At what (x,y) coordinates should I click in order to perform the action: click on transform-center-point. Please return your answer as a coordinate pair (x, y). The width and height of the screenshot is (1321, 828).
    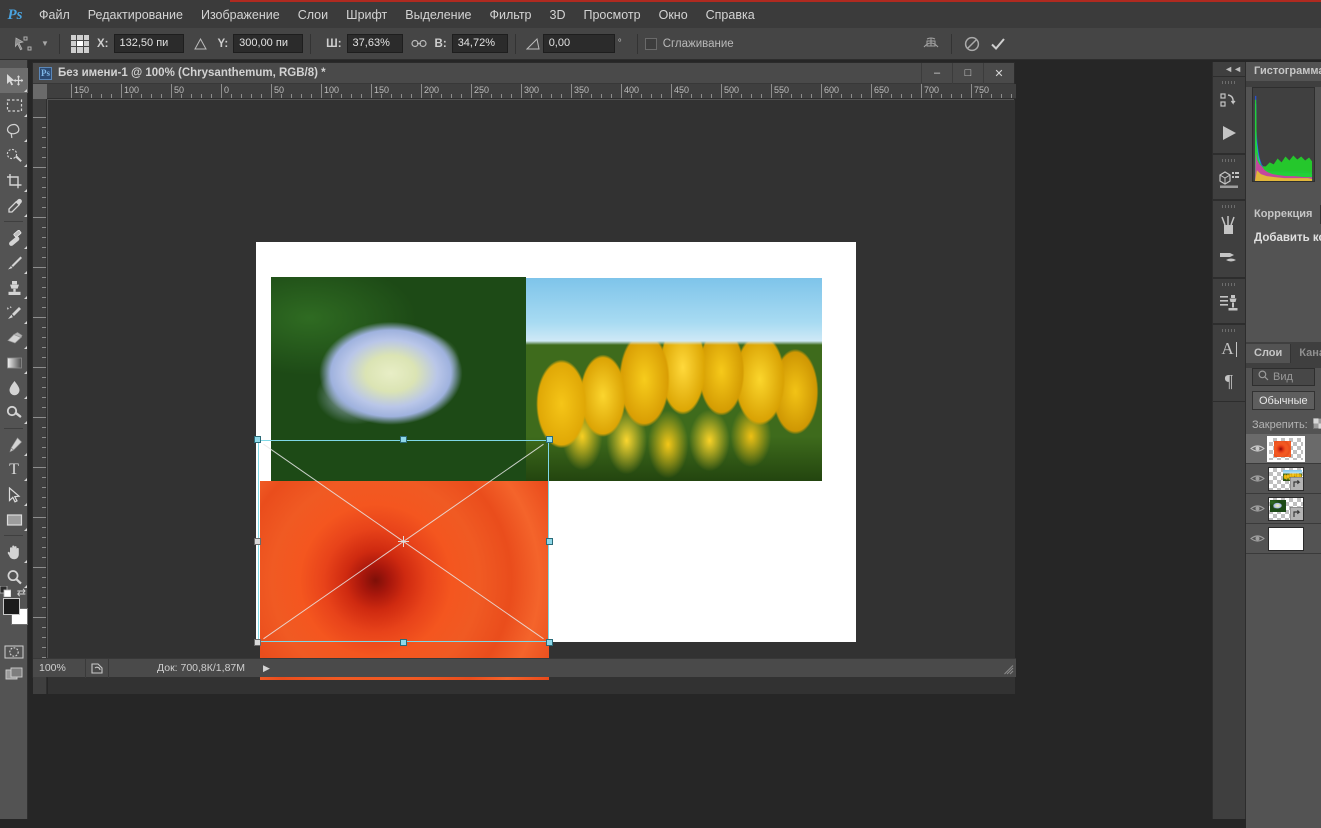
    Looking at the image, I should click on (403, 541).